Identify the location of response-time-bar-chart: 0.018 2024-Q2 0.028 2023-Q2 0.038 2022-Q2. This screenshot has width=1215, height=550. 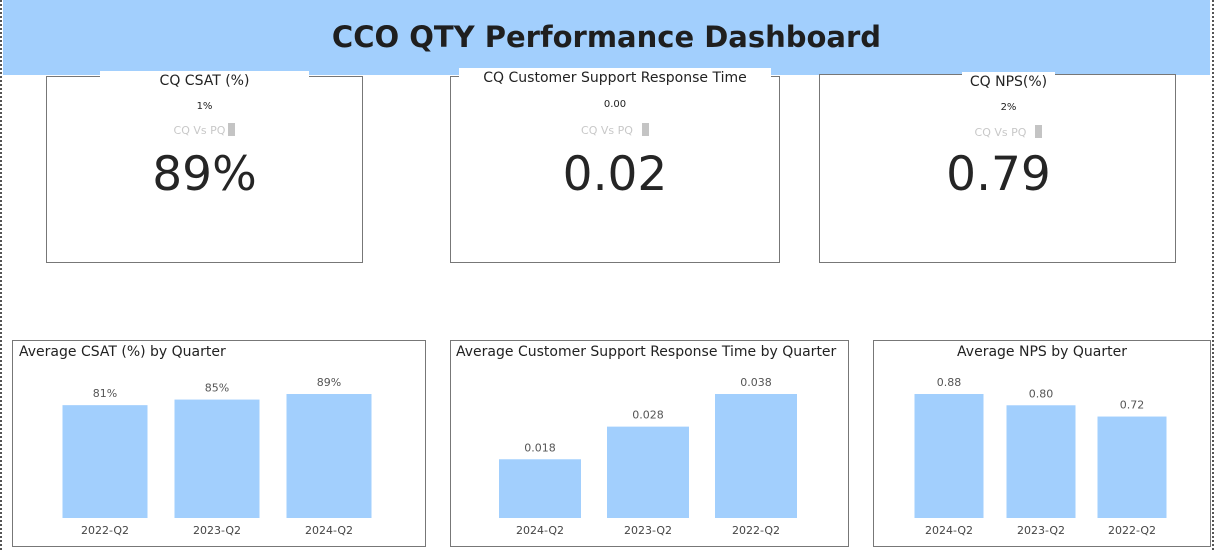
(648, 456).